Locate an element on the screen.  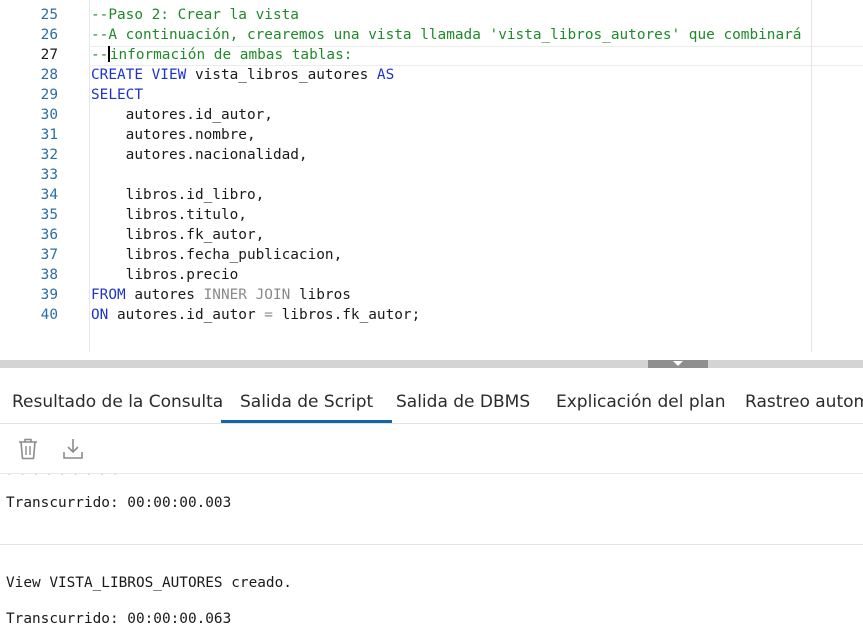
sql-token: libros is located at coordinates (320, 295).